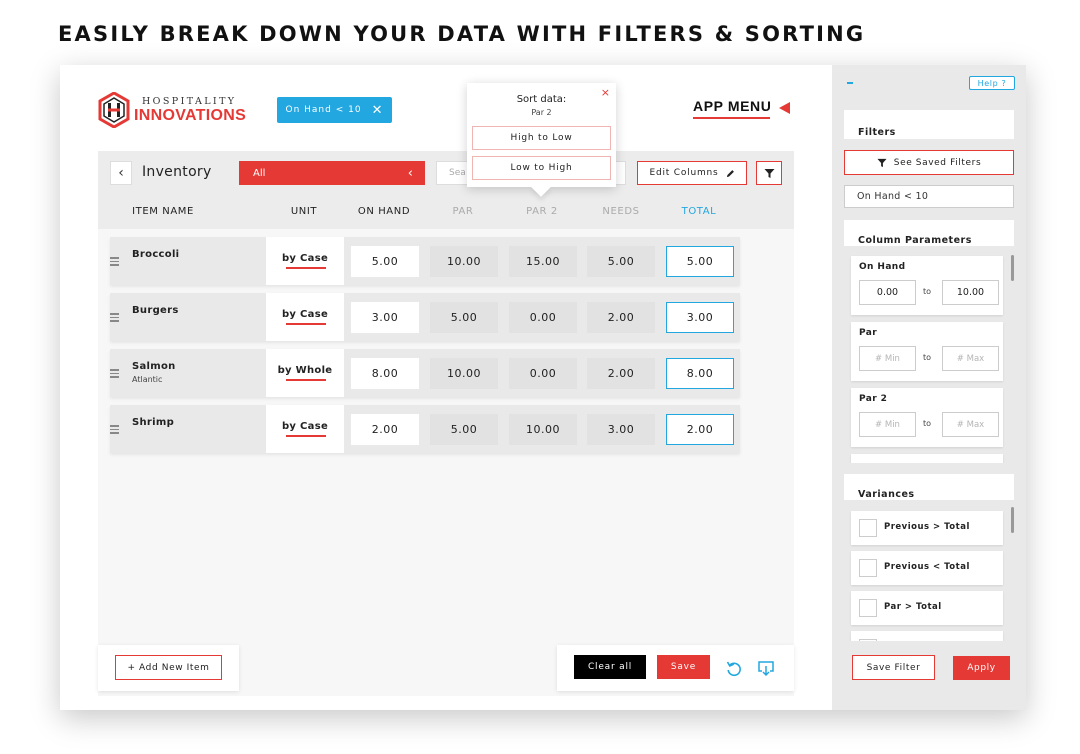 Image resolution: width=1080 pixels, height=754 pixels. What do you see at coordinates (305, 370) in the screenshot?
I see `unit-label: by Whole` at bounding box center [305, 370].